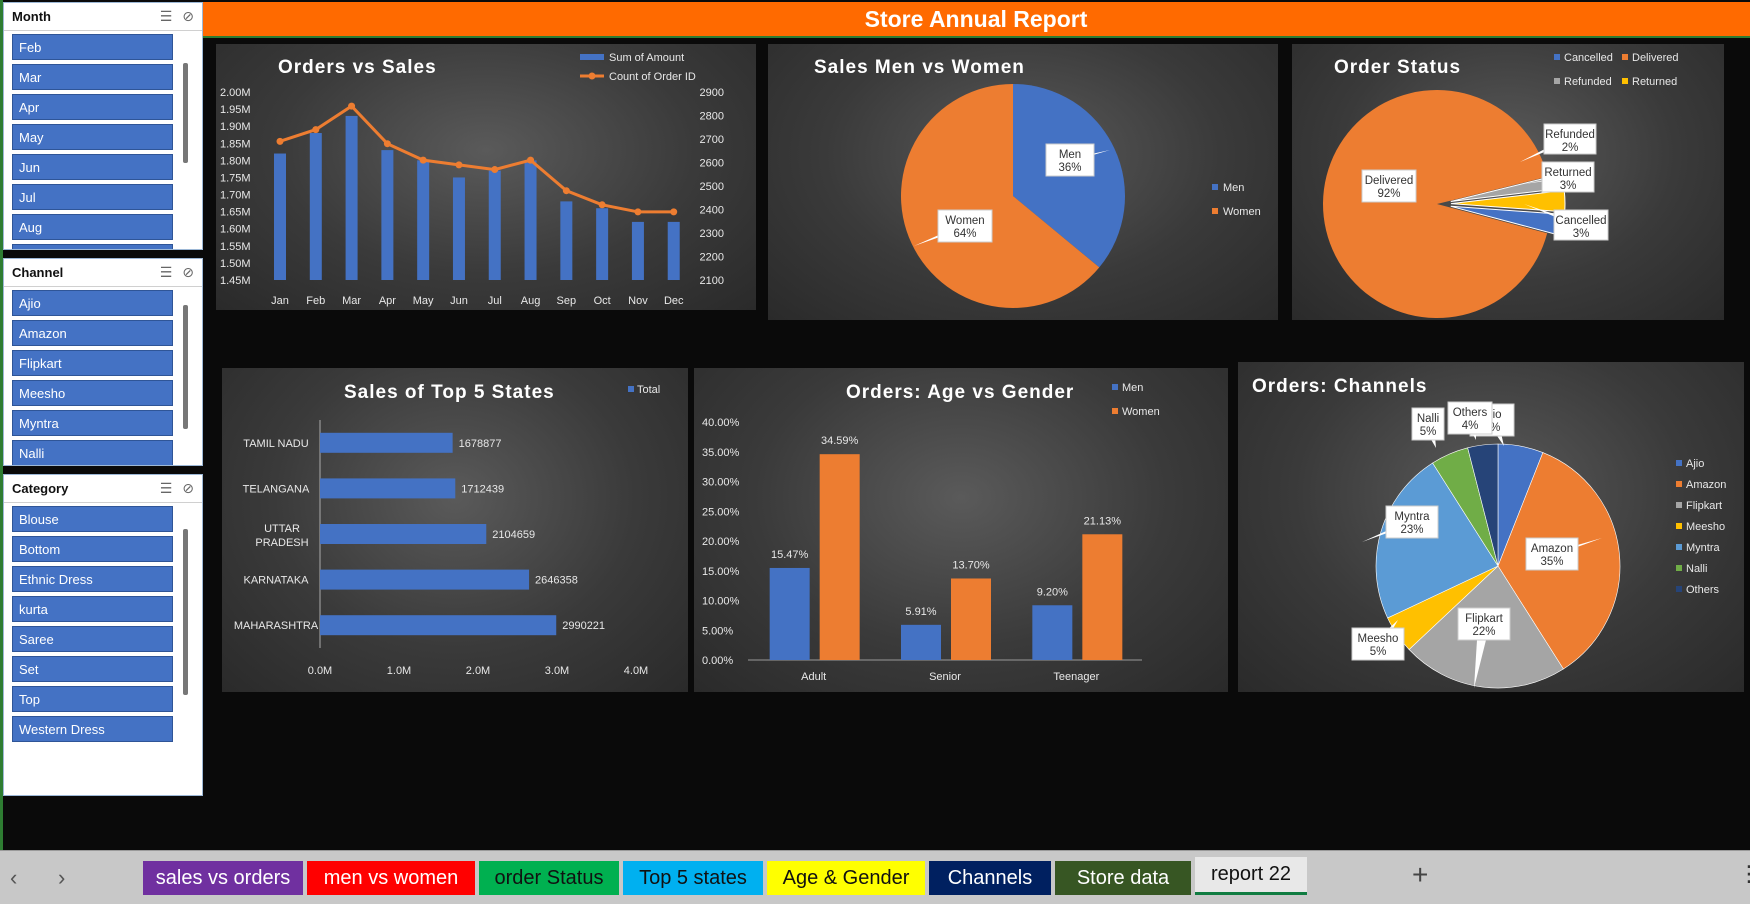  What do you see at coordinates (1588, 58) in the screenshot?
I see `legend-label: Cancelled` at bounding box center [1588, 58].